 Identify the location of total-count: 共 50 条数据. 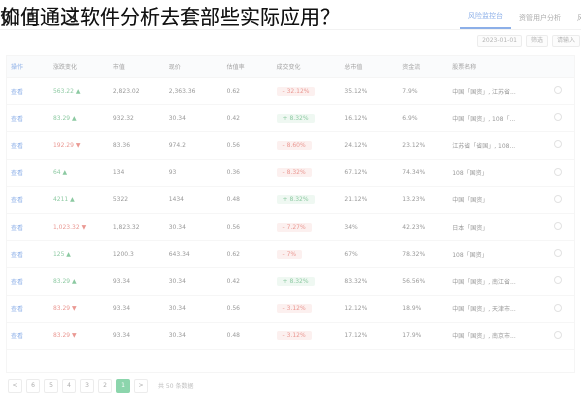
(176, 386).